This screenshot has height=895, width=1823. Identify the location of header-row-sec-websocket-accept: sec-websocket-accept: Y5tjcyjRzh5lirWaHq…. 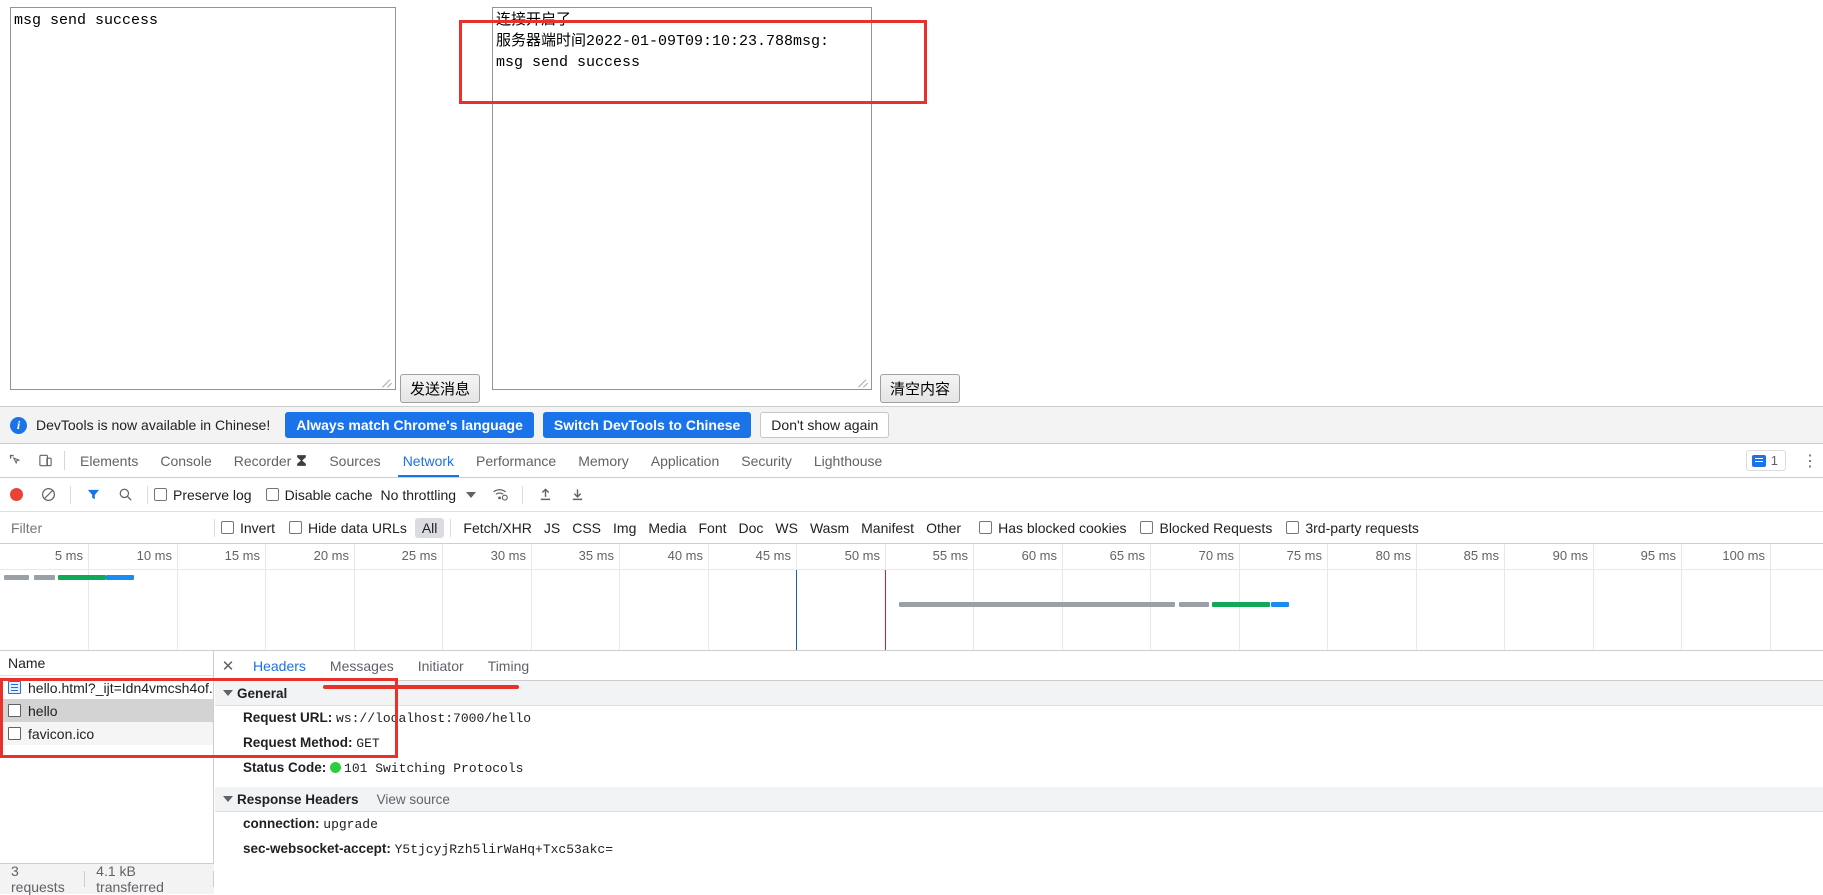
(1019, 849).